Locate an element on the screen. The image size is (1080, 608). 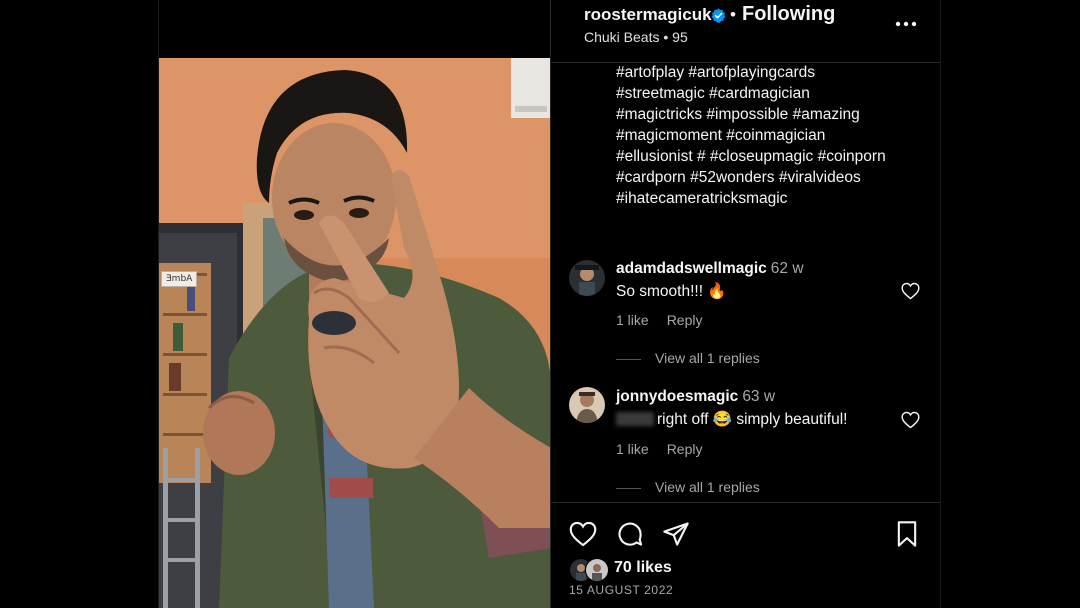
likers-avatars is located at coordinates (592, 570).